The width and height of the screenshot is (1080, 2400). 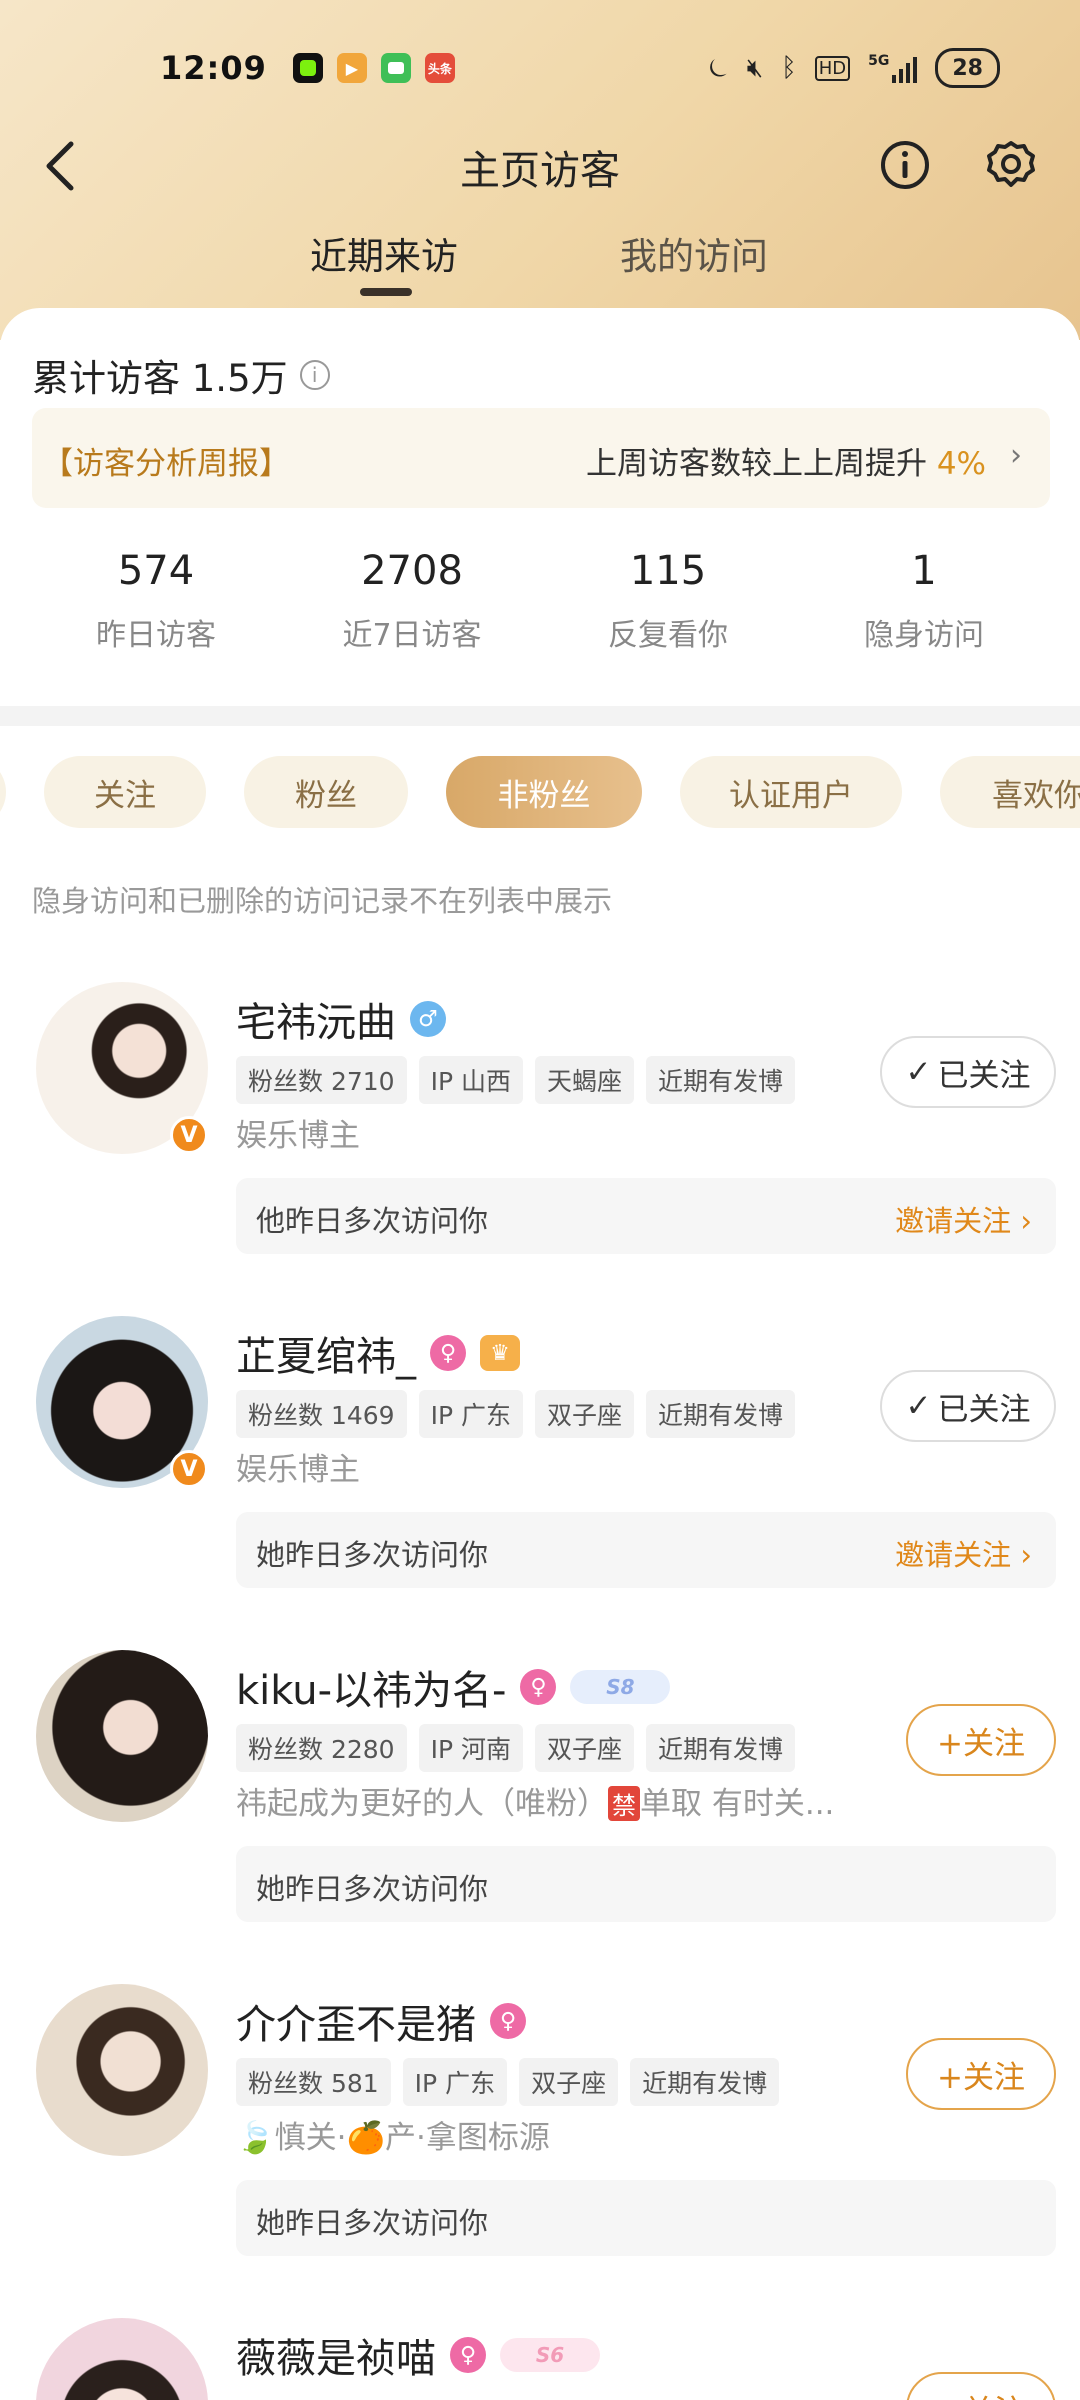 What do you see at coordinates (544, 792) in the screenshot?
I see `filter-chip-non-fans: 非粉丝` at bounding box center [544, 792].